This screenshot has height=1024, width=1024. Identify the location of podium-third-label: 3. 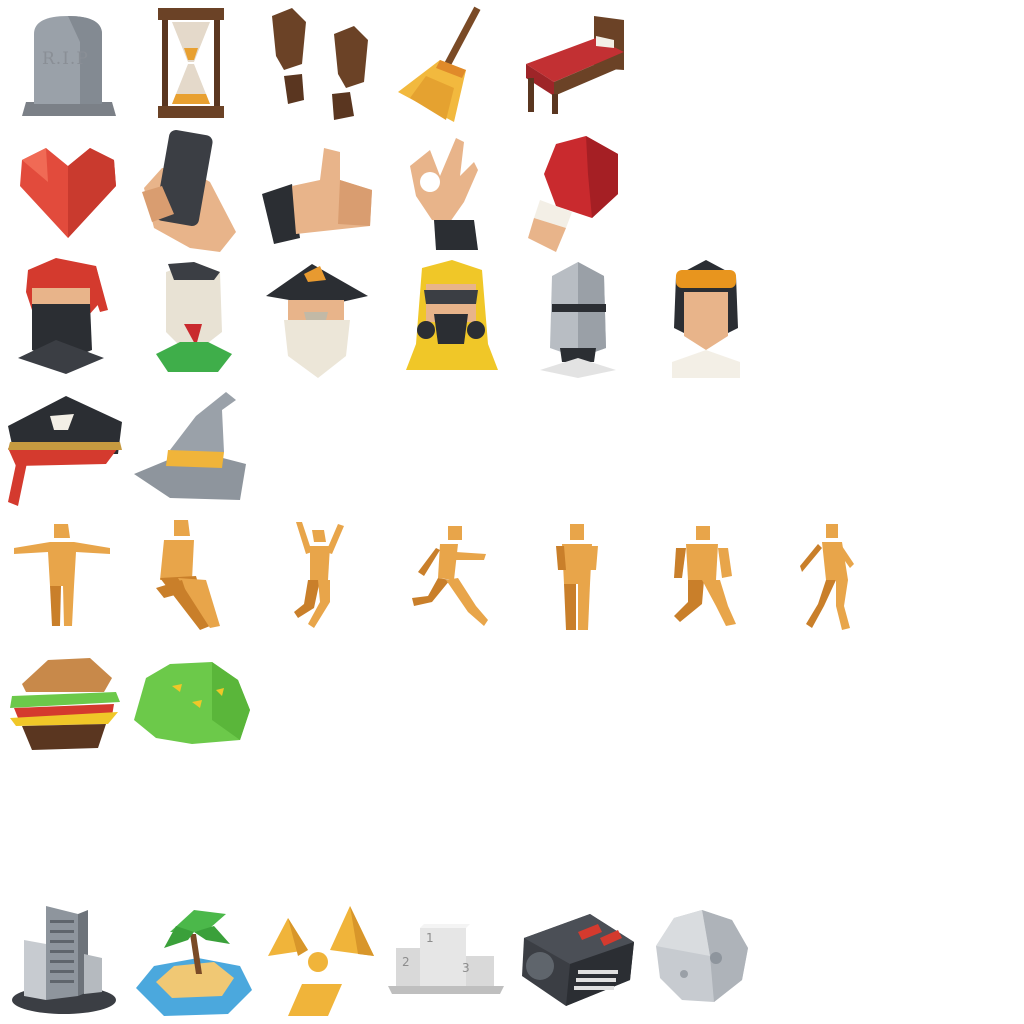
(466, 968).